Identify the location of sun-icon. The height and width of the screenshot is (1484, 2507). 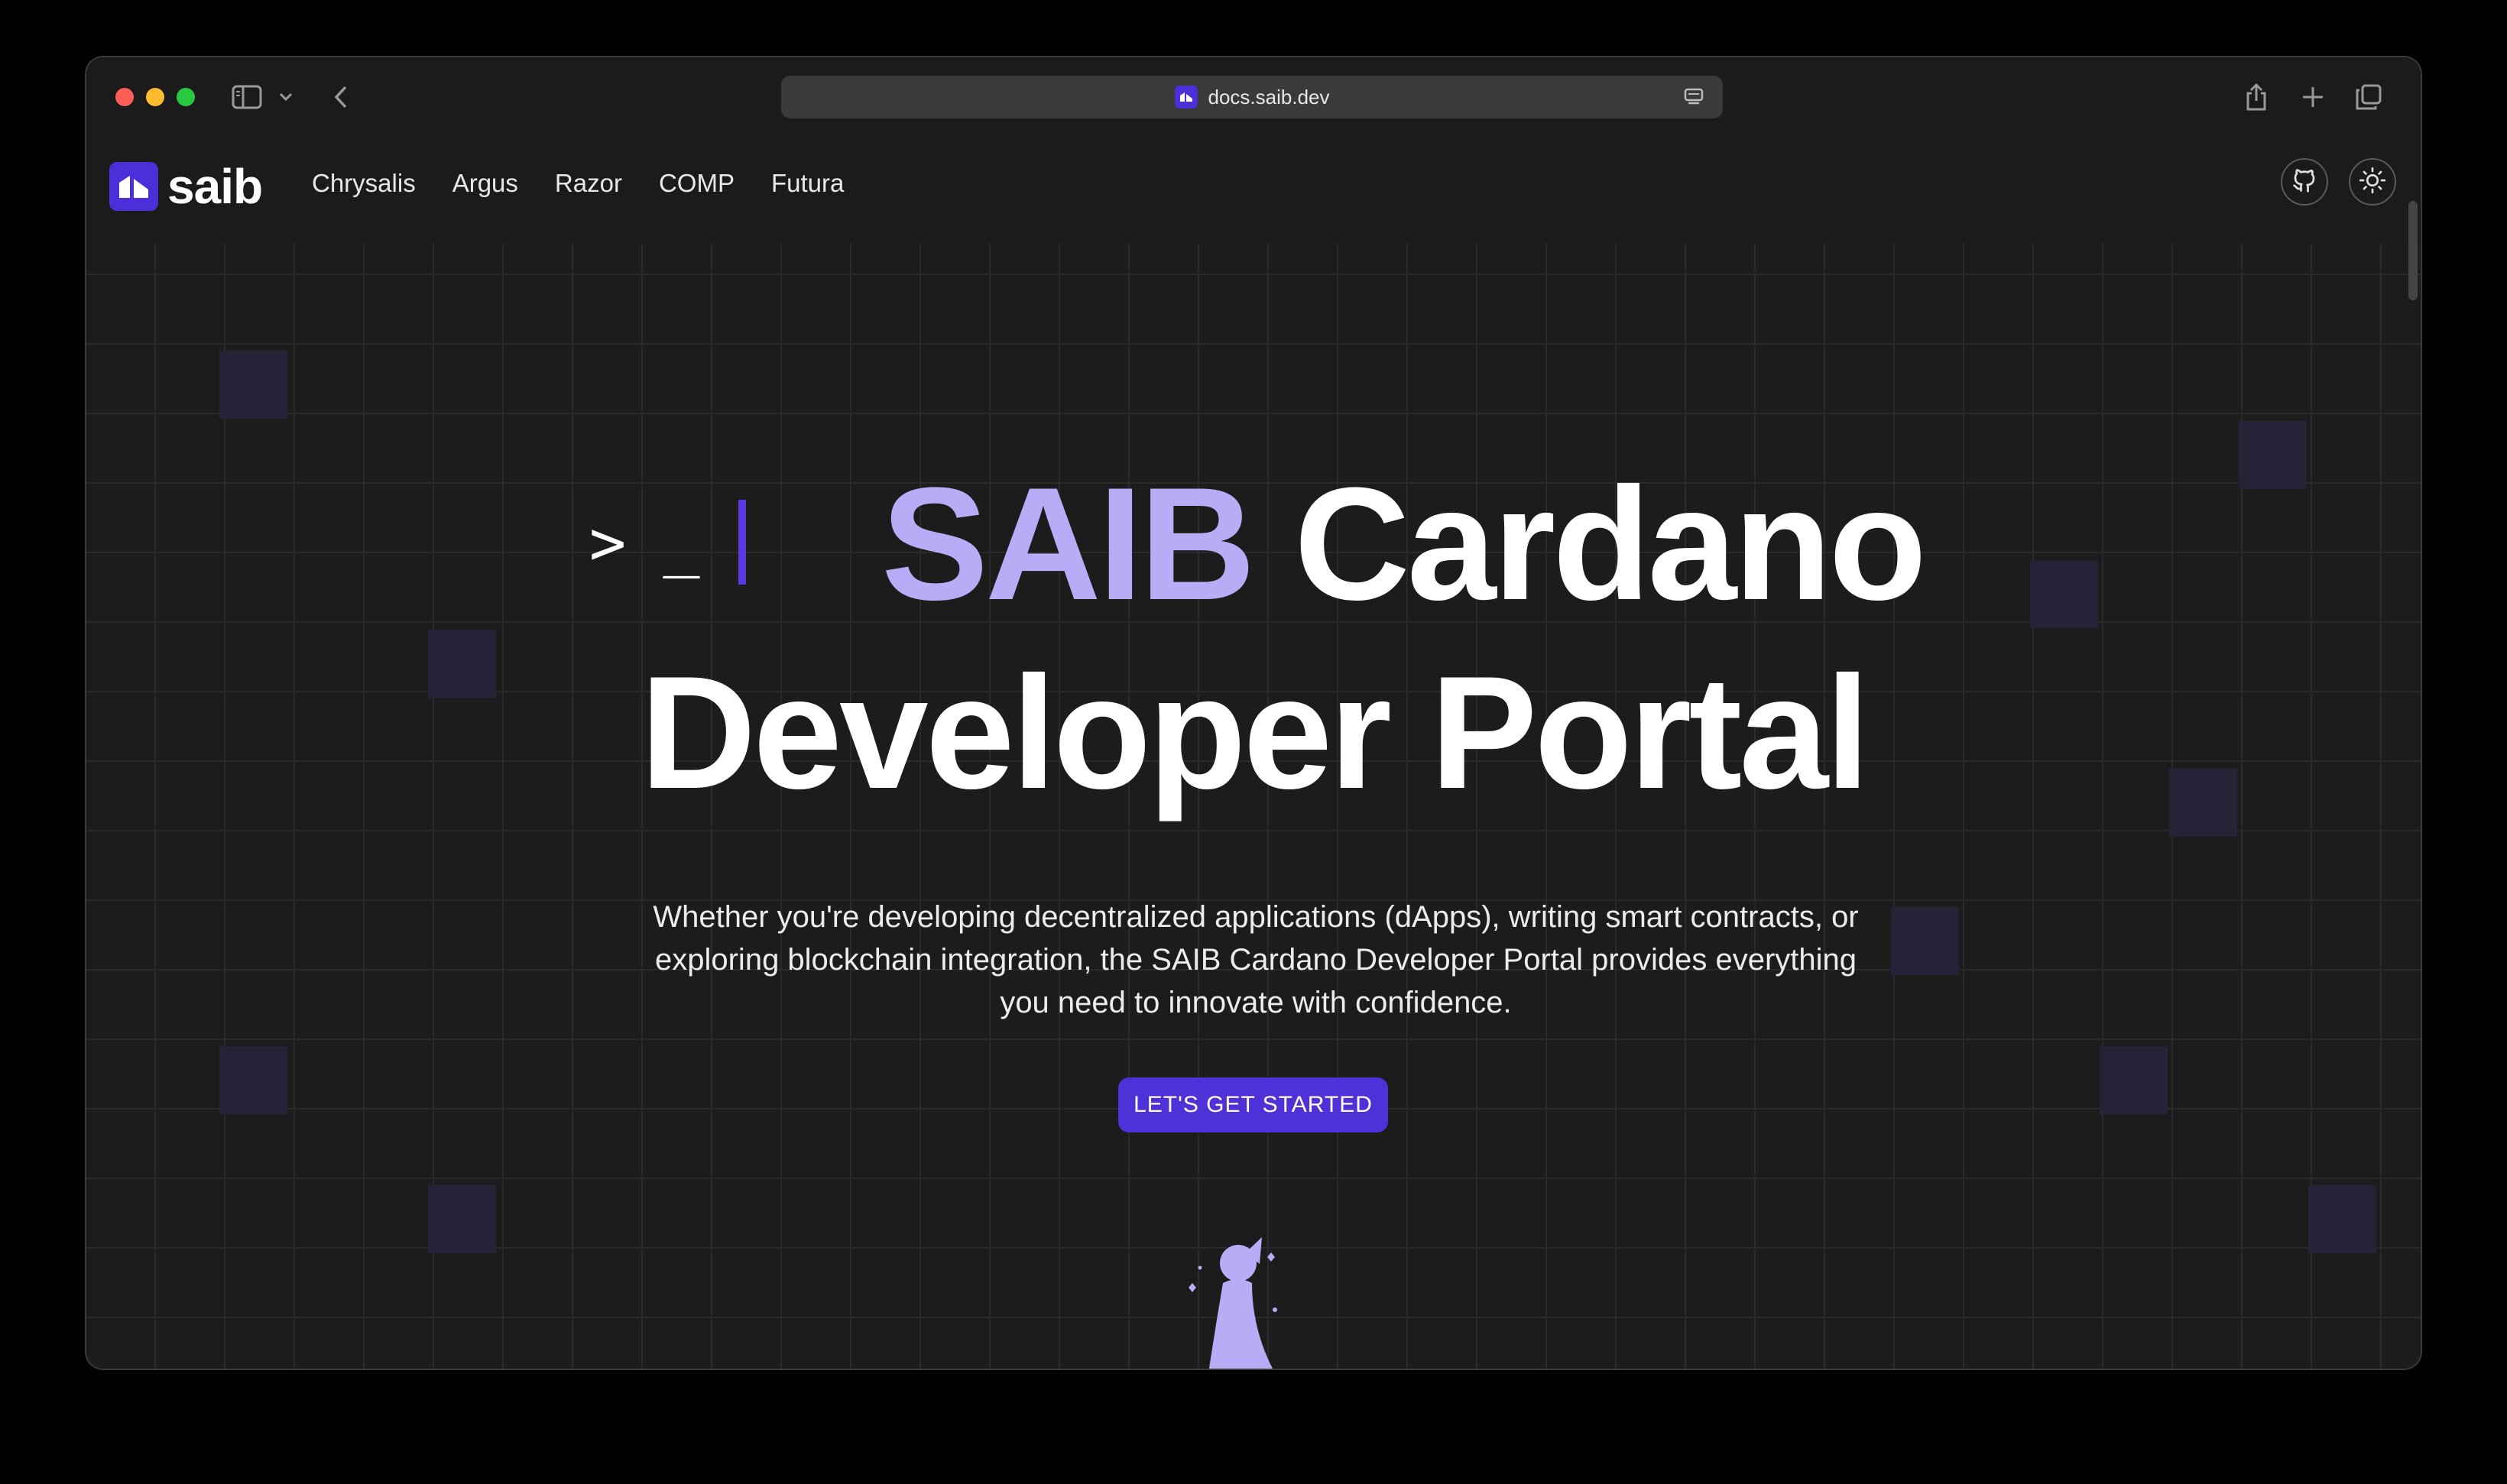
(2372, 183).